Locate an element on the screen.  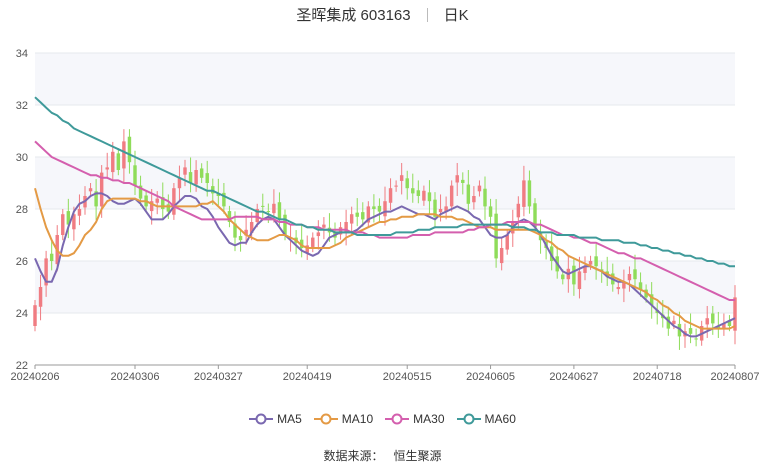
stock-name-code: 圣晖集成 603163 is located at coordinates (353, 15).